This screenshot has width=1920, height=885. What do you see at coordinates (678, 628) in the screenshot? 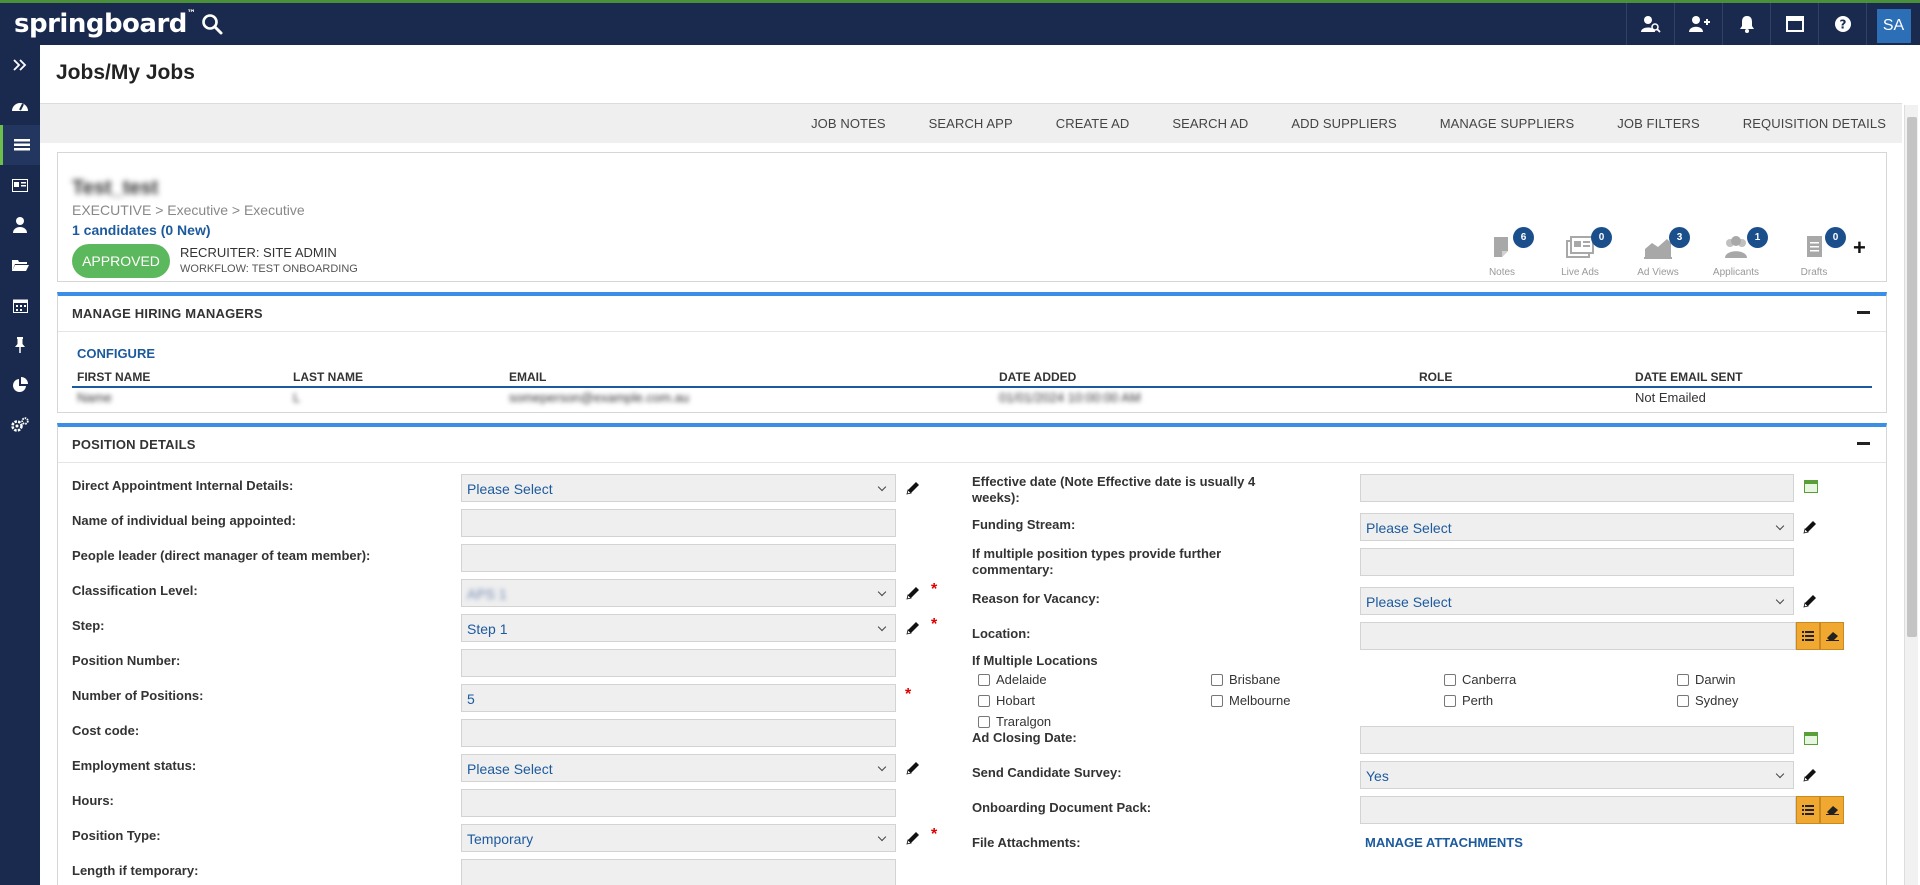
I see `step-select: Step 1` at bounding box center [678, 628].